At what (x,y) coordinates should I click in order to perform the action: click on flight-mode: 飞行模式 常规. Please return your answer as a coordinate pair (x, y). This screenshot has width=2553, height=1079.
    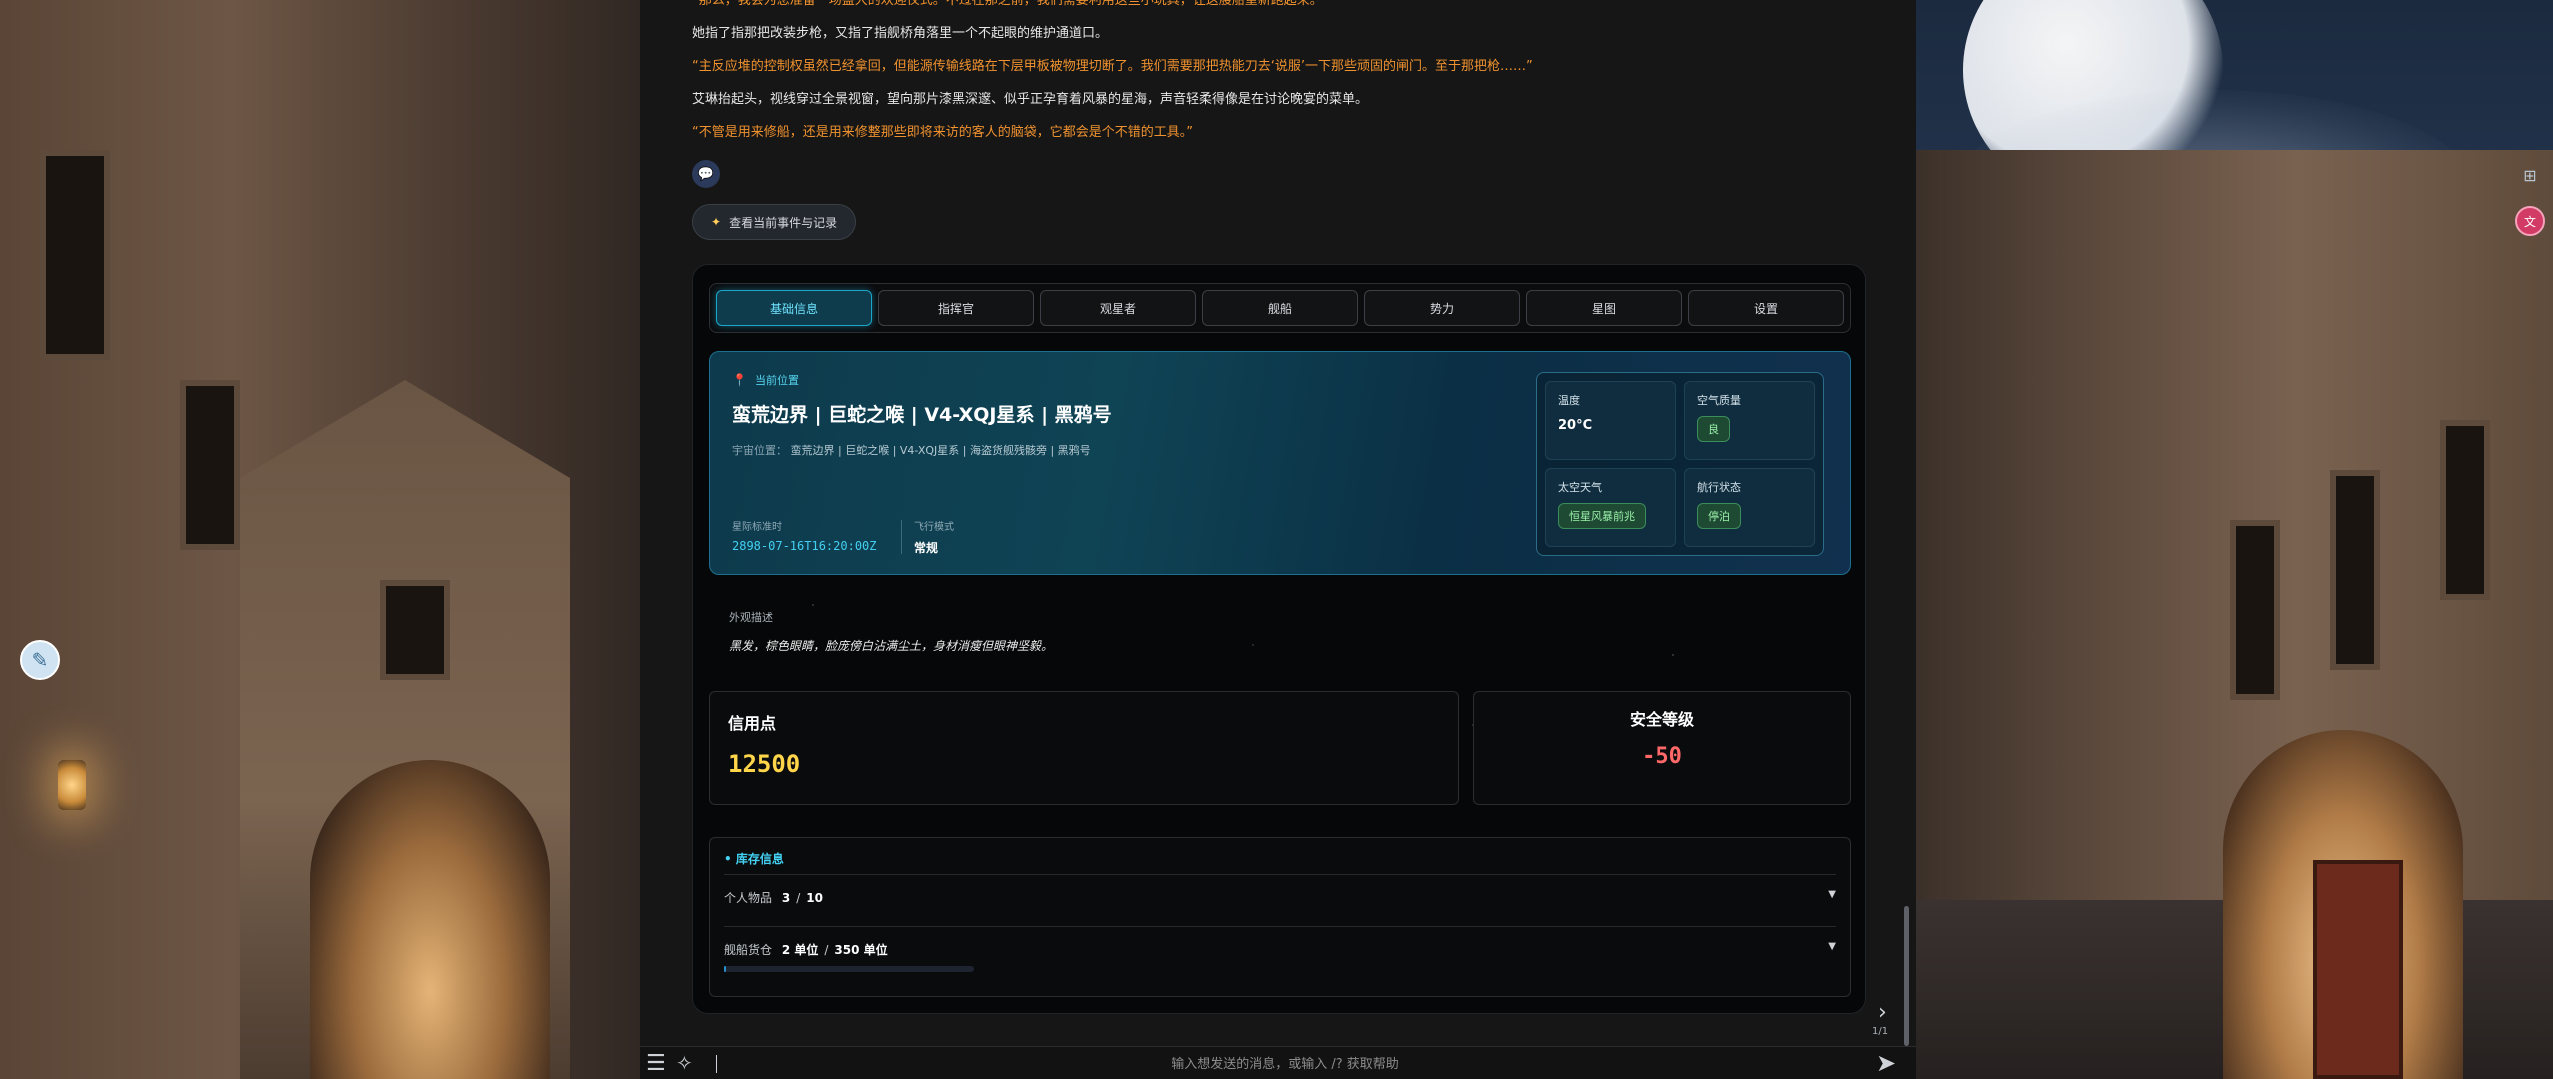
    Looking at the image, I should click on (934, 537).